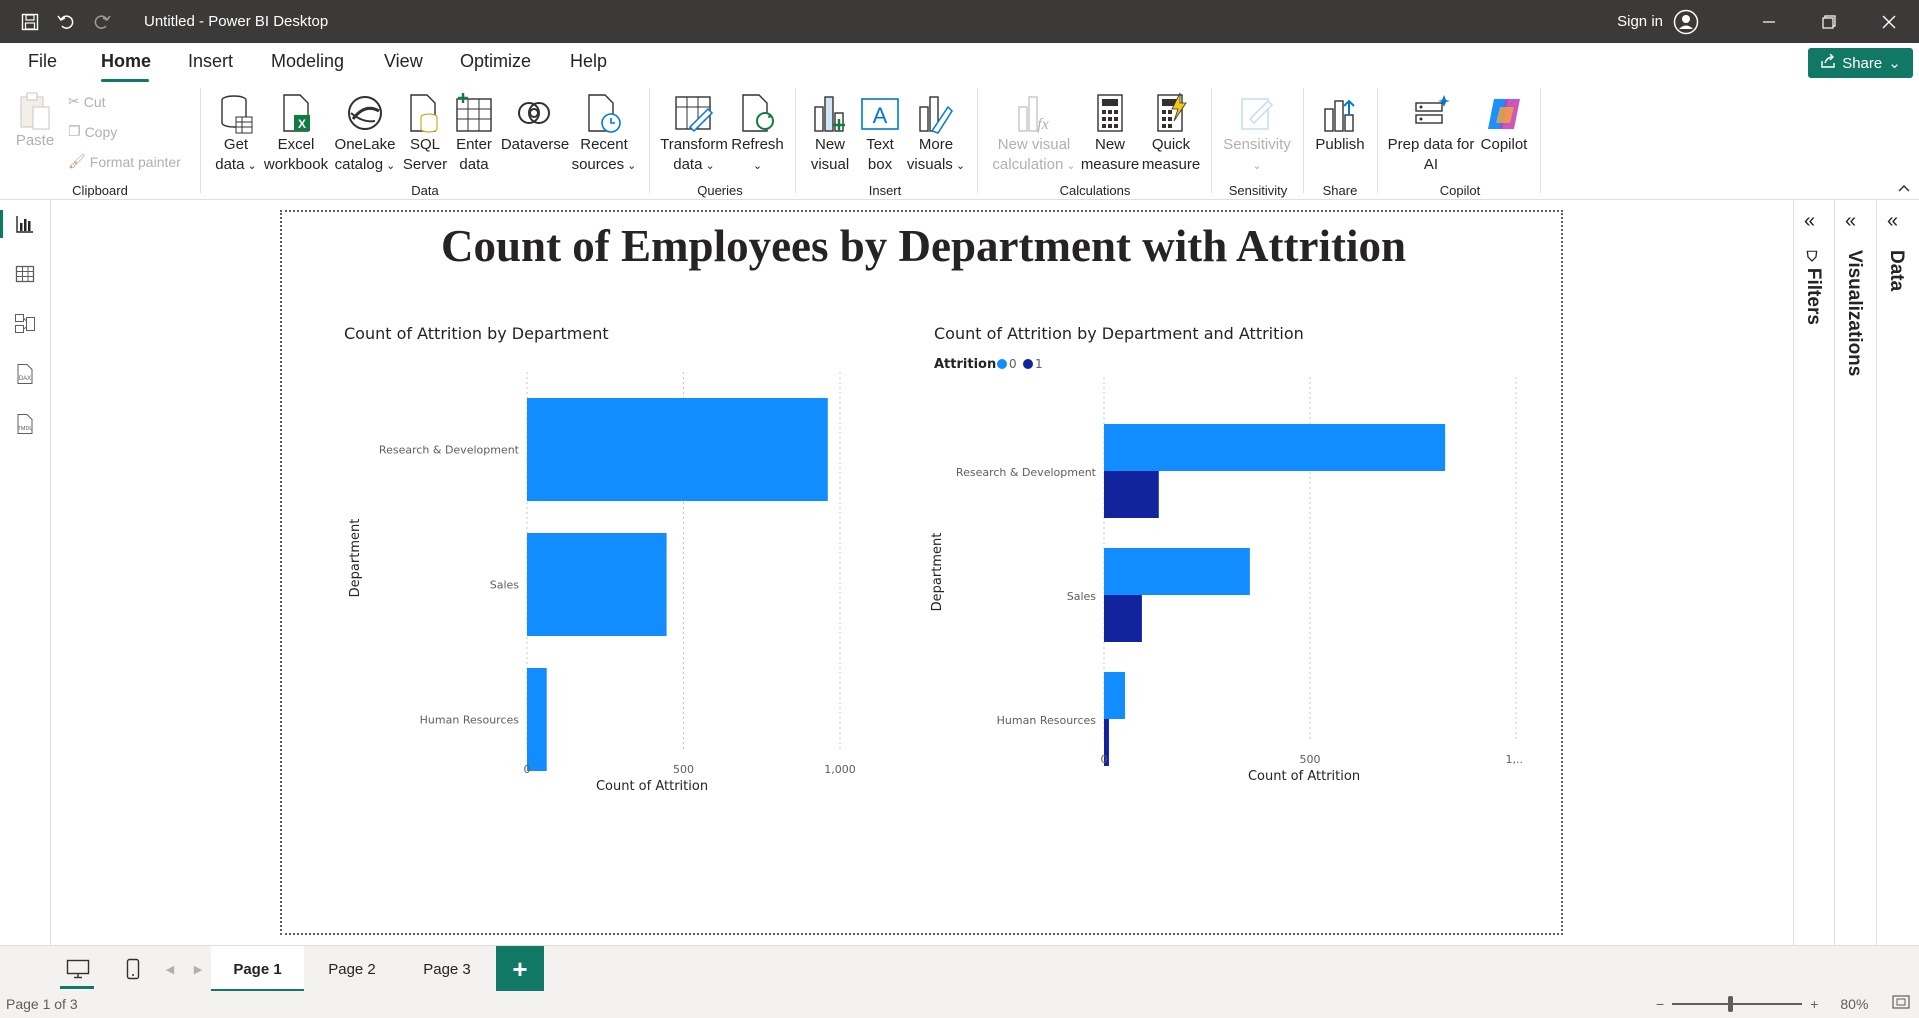  Describe the element at coordinates (604, 134) in the screenshot. I see `recent-sources-button: Recent sources ⌄` at that location.